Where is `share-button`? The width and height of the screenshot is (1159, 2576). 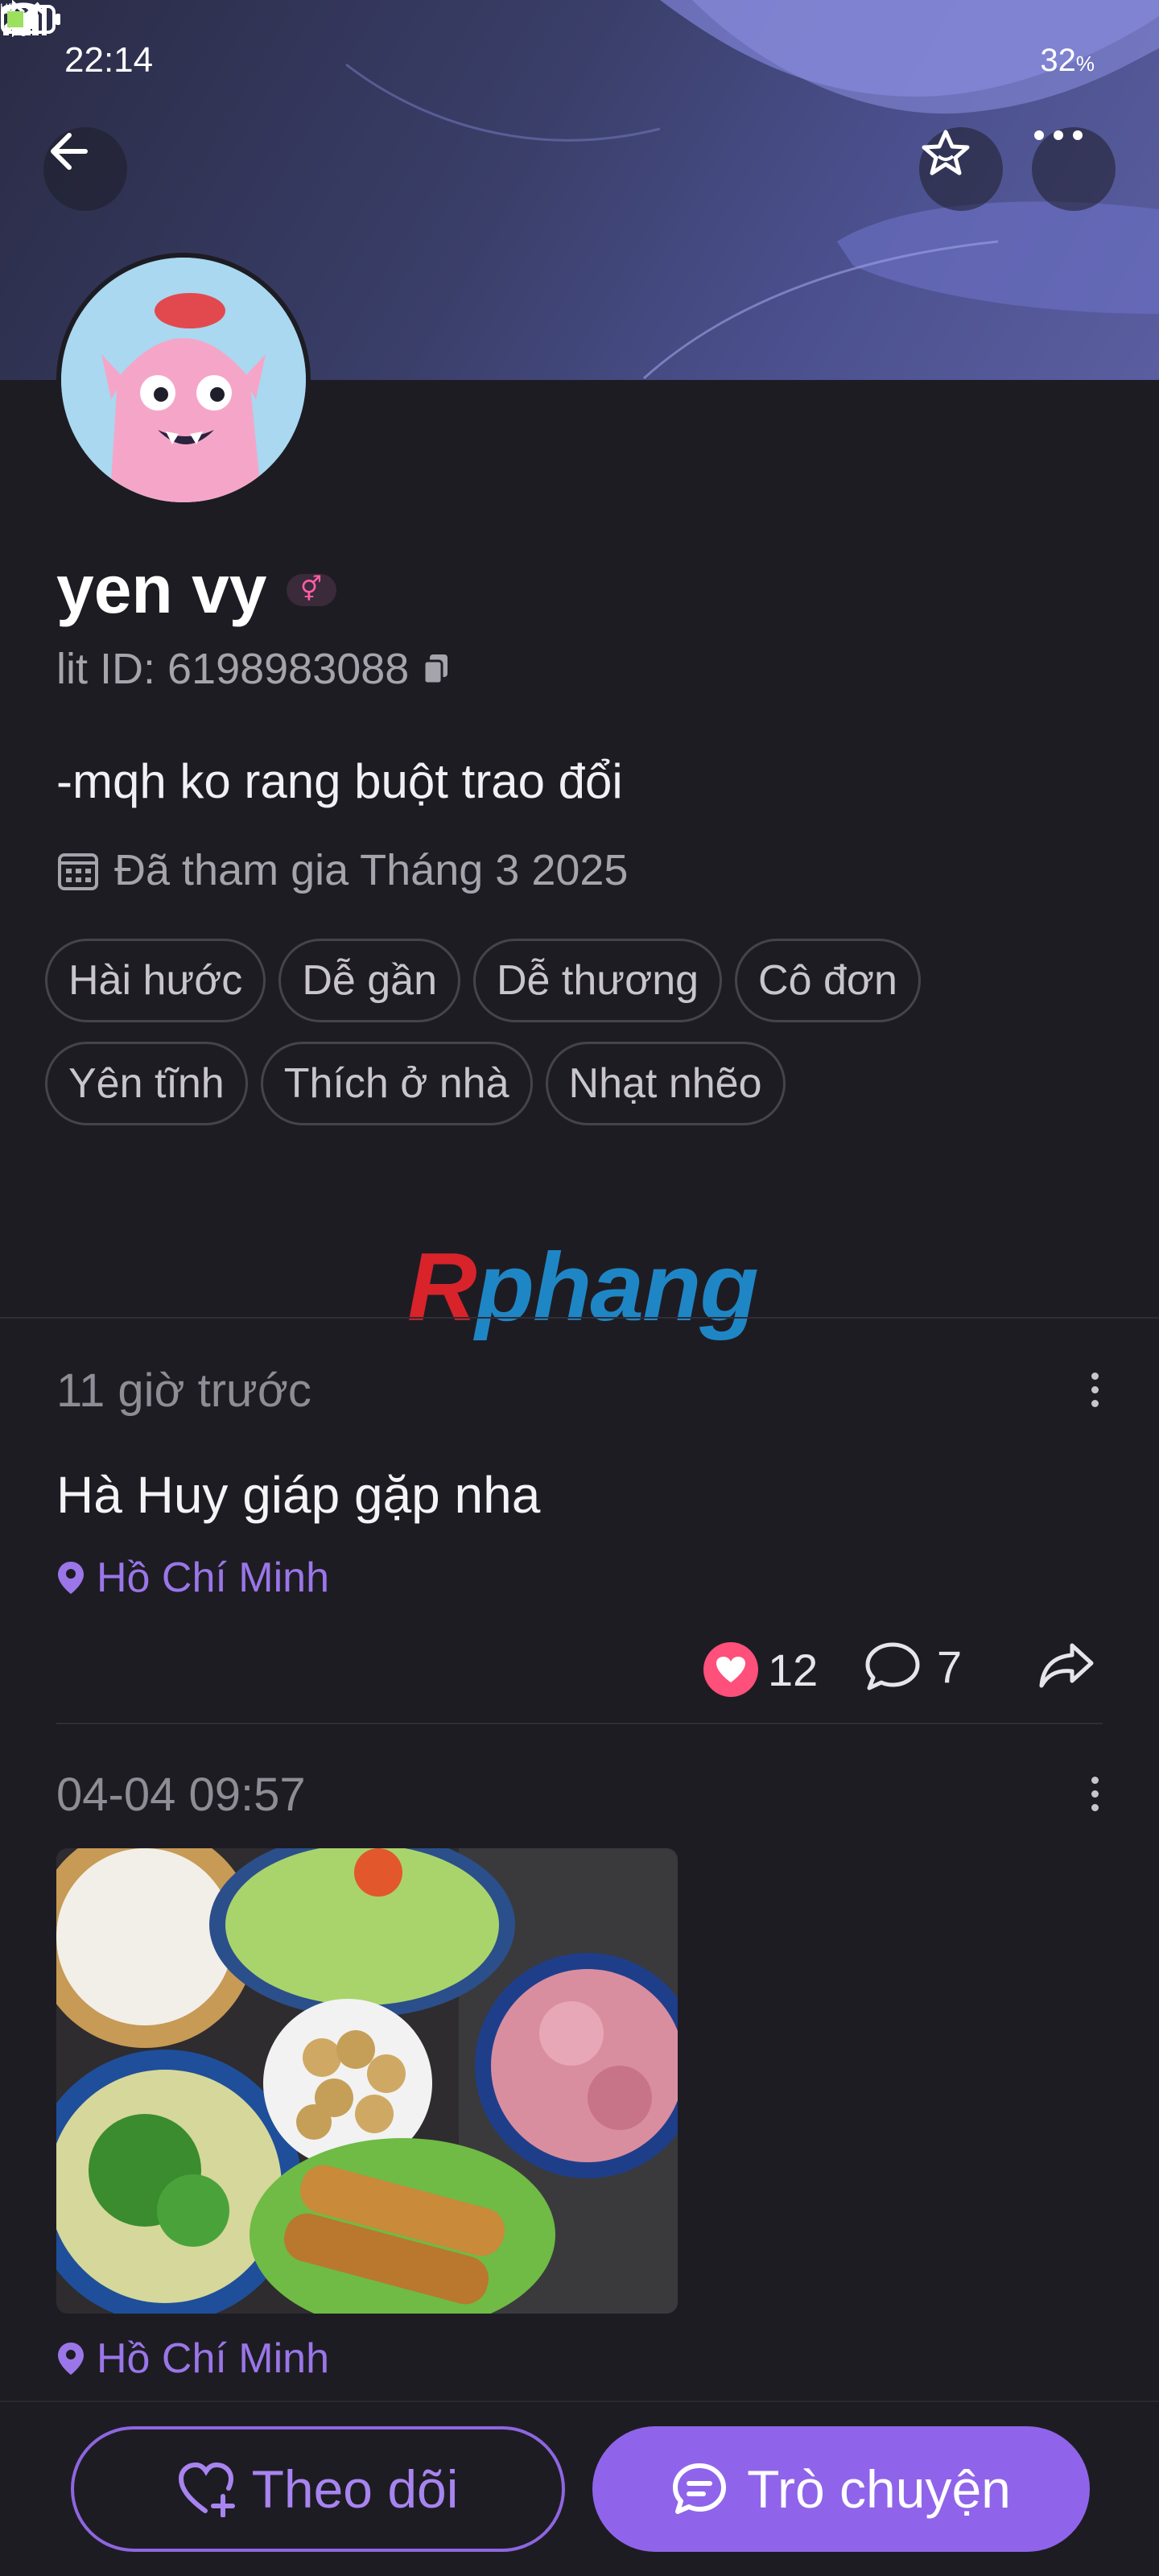
share-button is located at coordinates (1066, 1667).